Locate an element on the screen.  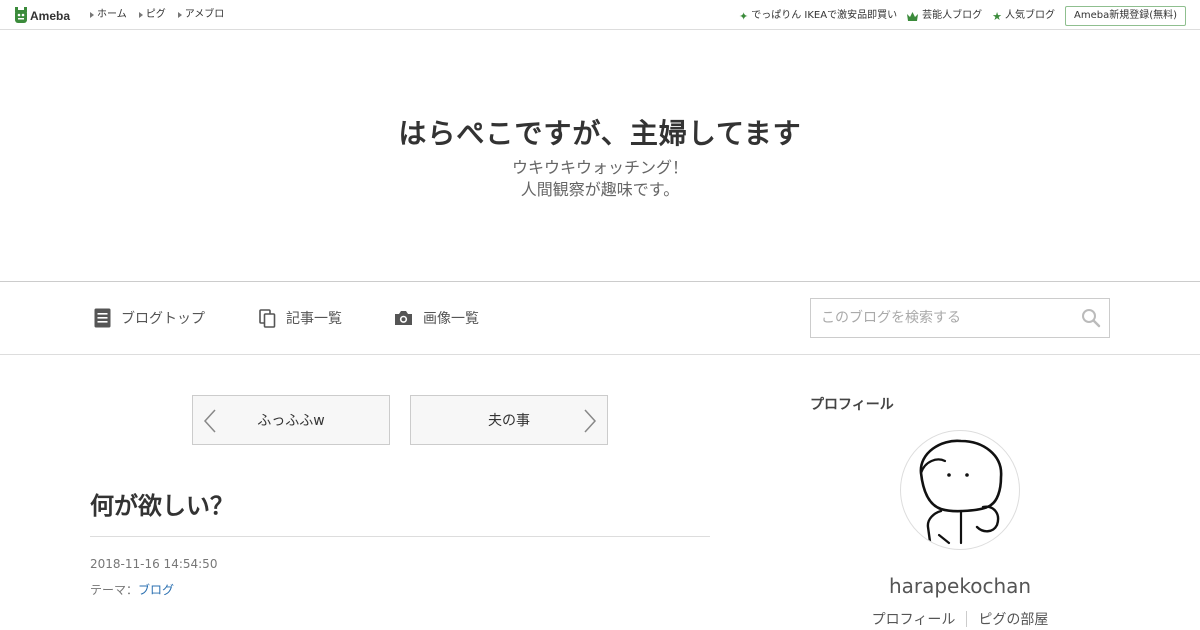
topnav-home: ホーム is located at coordinates (108, 15).